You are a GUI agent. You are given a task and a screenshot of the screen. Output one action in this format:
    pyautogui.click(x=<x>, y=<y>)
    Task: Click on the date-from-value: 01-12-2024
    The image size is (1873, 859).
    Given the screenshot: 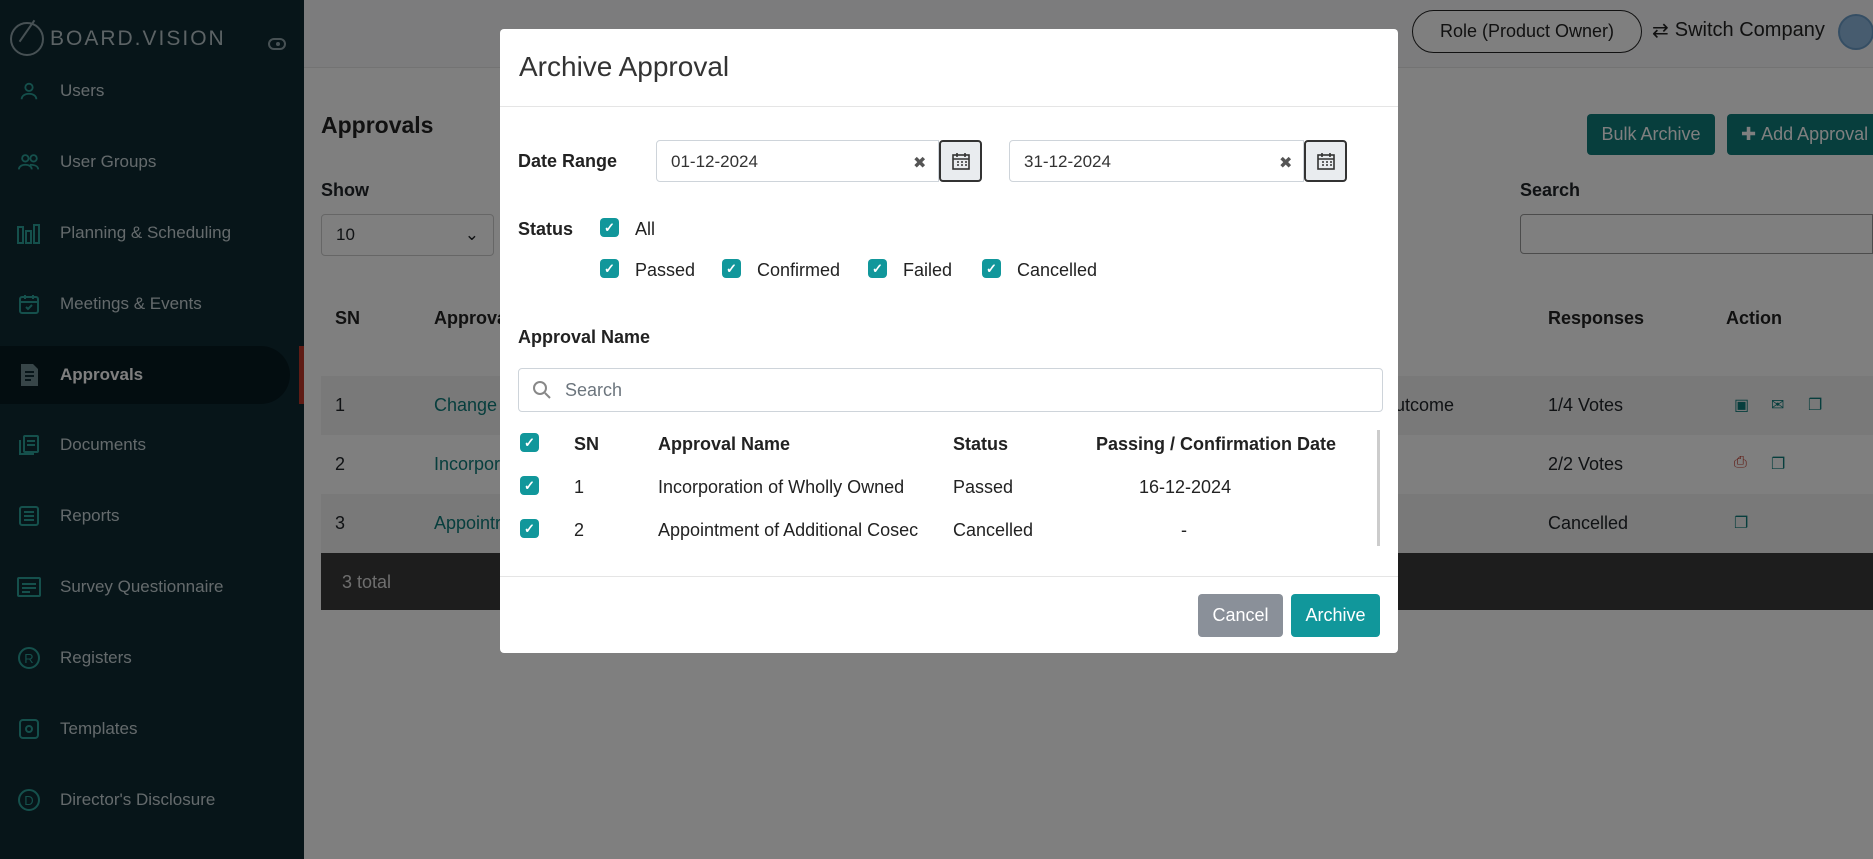 What is the action you would take?
    pyautogui.click(x=714, y=161)
    